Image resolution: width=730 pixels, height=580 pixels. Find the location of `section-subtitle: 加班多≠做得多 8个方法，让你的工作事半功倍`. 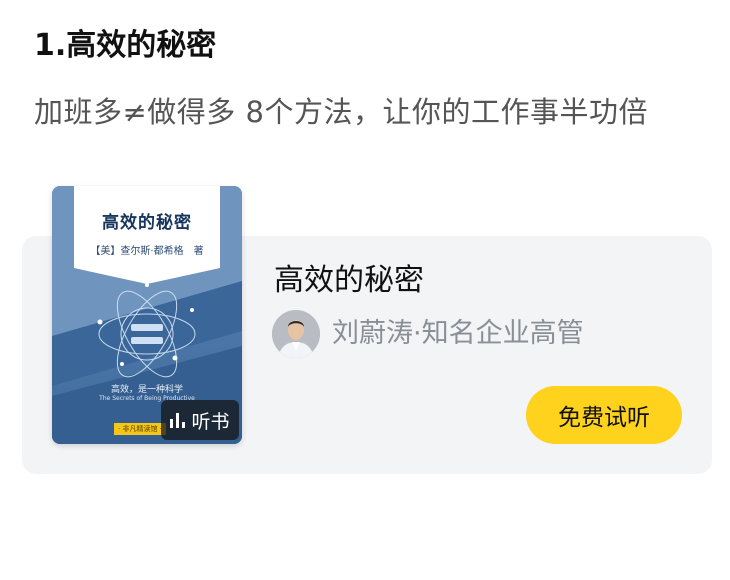

section-subtitle: 加班多≠做得多 8个方法，让你的工作事半功倍 is located at coordinates (341, 112).